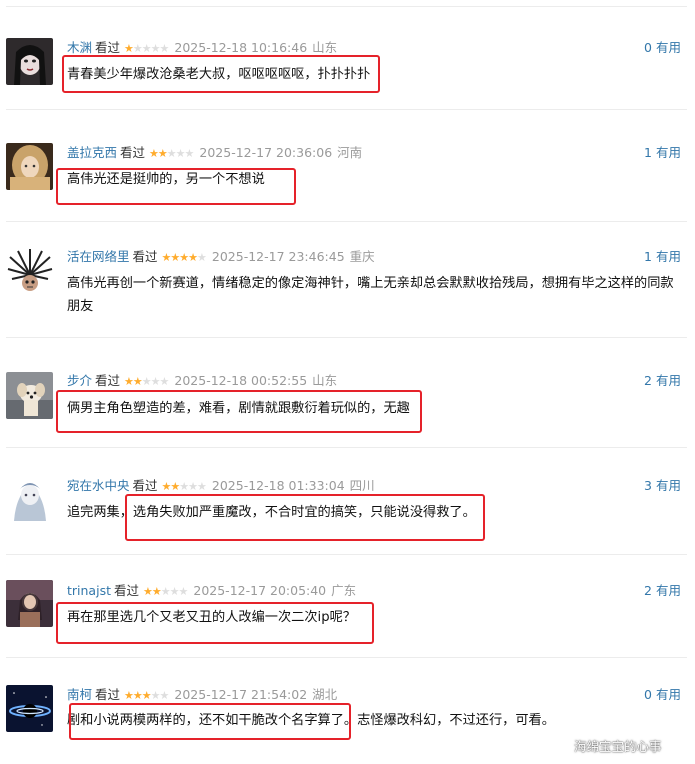 This screenshot has height=764, width=695. I want to click on comment-meta: 步介 看过 ★★★★★ 2025-12-18 00:52:55 山东, so click(202, 381).